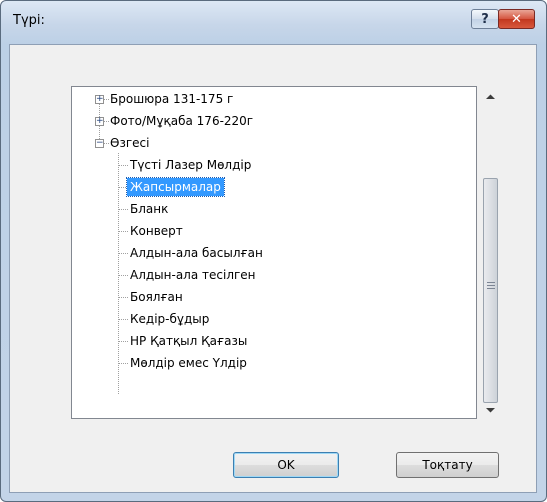 The height and width of the screenshot is (502, 547). I want to click on tree-item-label: HP Қатқыл Қағазы, so click(189, 341).